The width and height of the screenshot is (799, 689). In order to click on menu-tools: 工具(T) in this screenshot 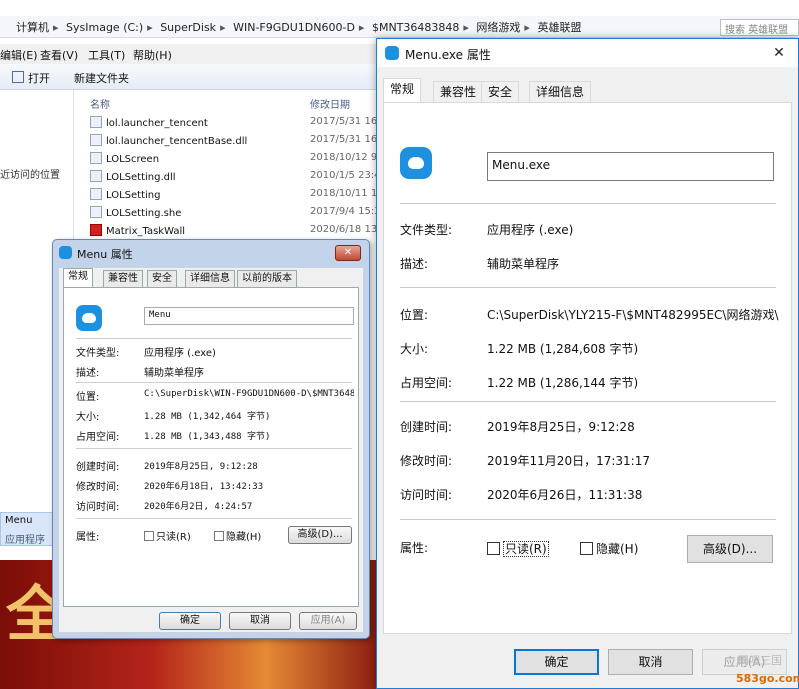, I will do `click(106, 55)`.